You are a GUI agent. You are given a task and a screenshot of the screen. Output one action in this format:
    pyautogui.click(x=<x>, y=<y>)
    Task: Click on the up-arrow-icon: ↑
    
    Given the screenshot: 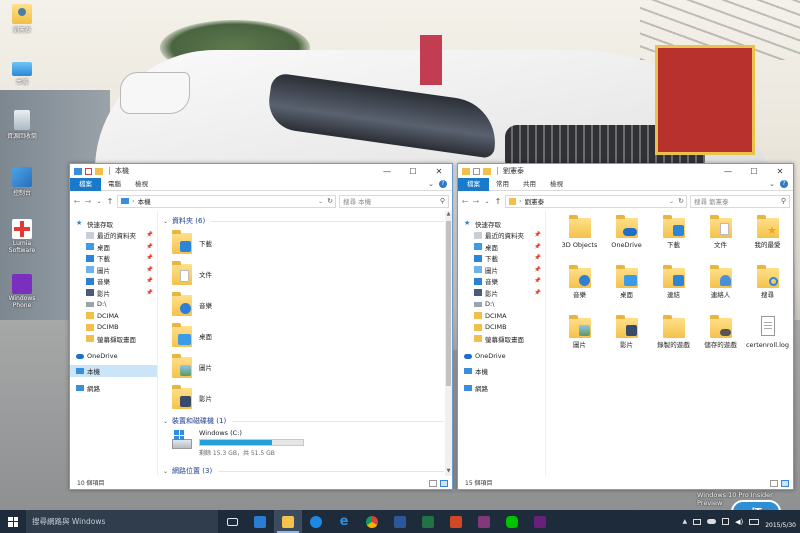 What is the action you would take?
    pyautogui.click(x=110, y=201)
    